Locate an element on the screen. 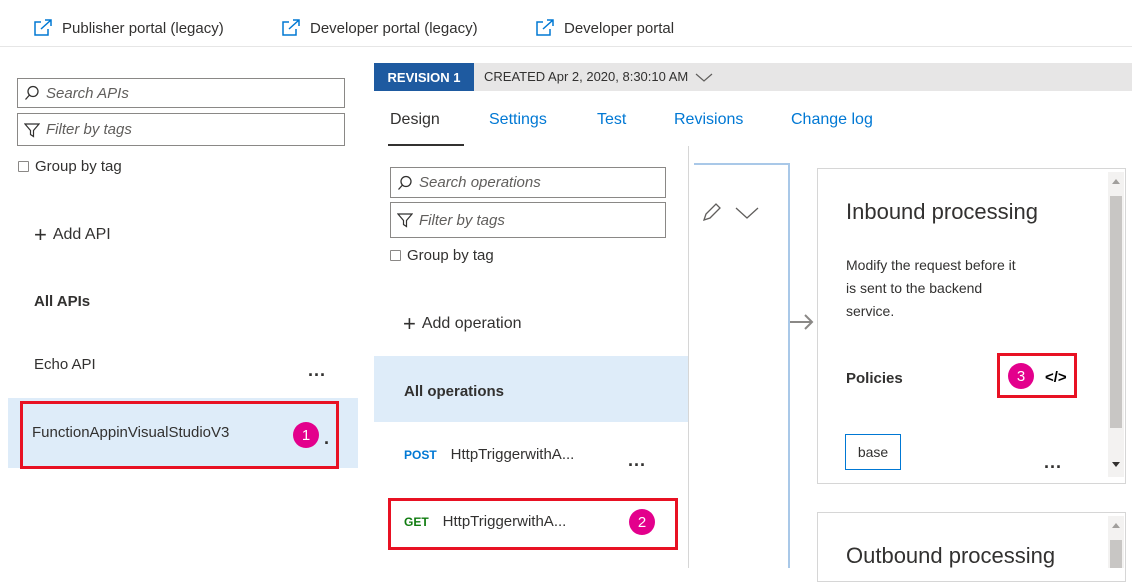  method-badge-post: POST is located at coordinates (420, 454).